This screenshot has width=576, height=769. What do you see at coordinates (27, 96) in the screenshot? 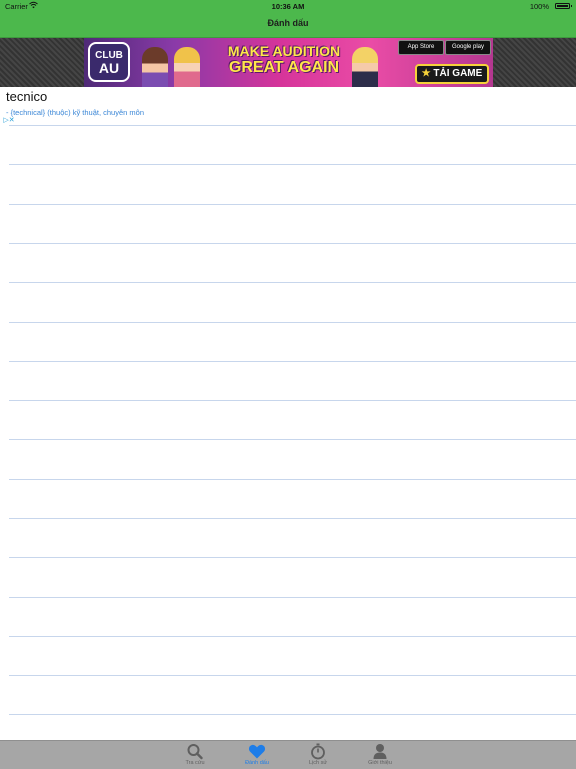
I see `entry-word: tecnico` at bounding box center [27, 96].